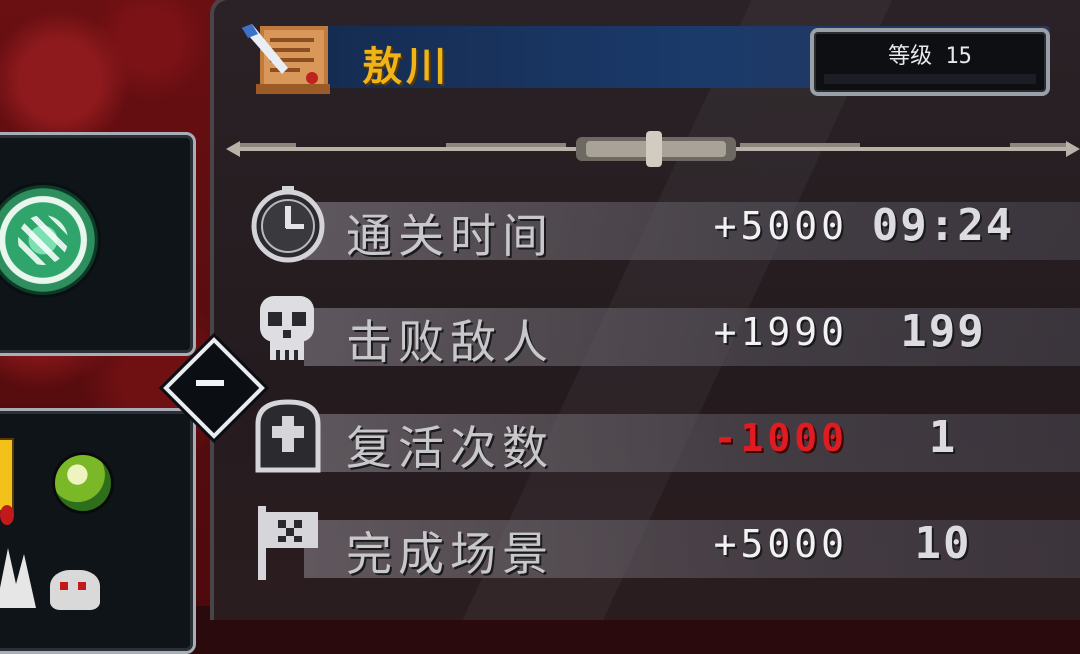 The image size is (1080, 654). Describe the element at coordinates (943, 225) in the screenshot. I see `stat-value: 09:24` at that location.